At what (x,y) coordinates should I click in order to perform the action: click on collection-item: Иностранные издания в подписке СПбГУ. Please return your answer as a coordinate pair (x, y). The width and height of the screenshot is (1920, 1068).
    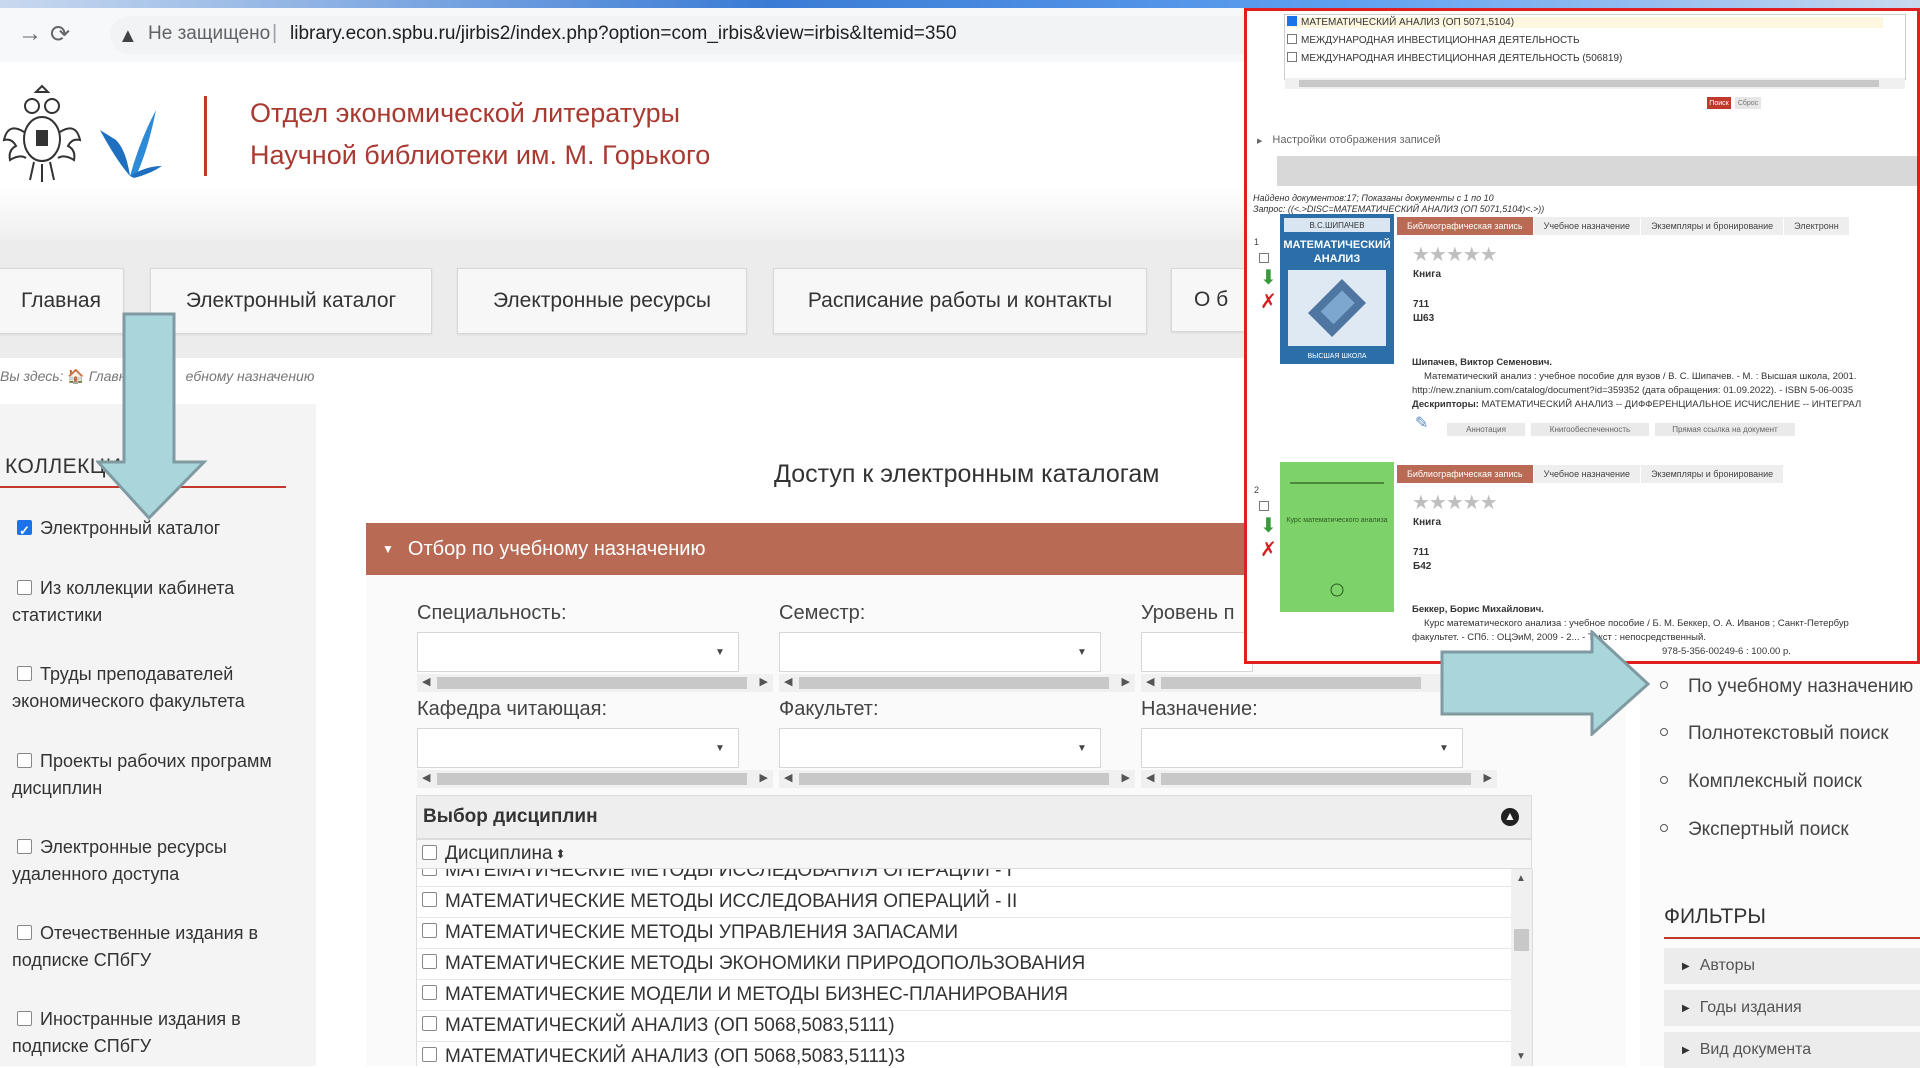
    Looking at the image, I should click on (147, 1033).